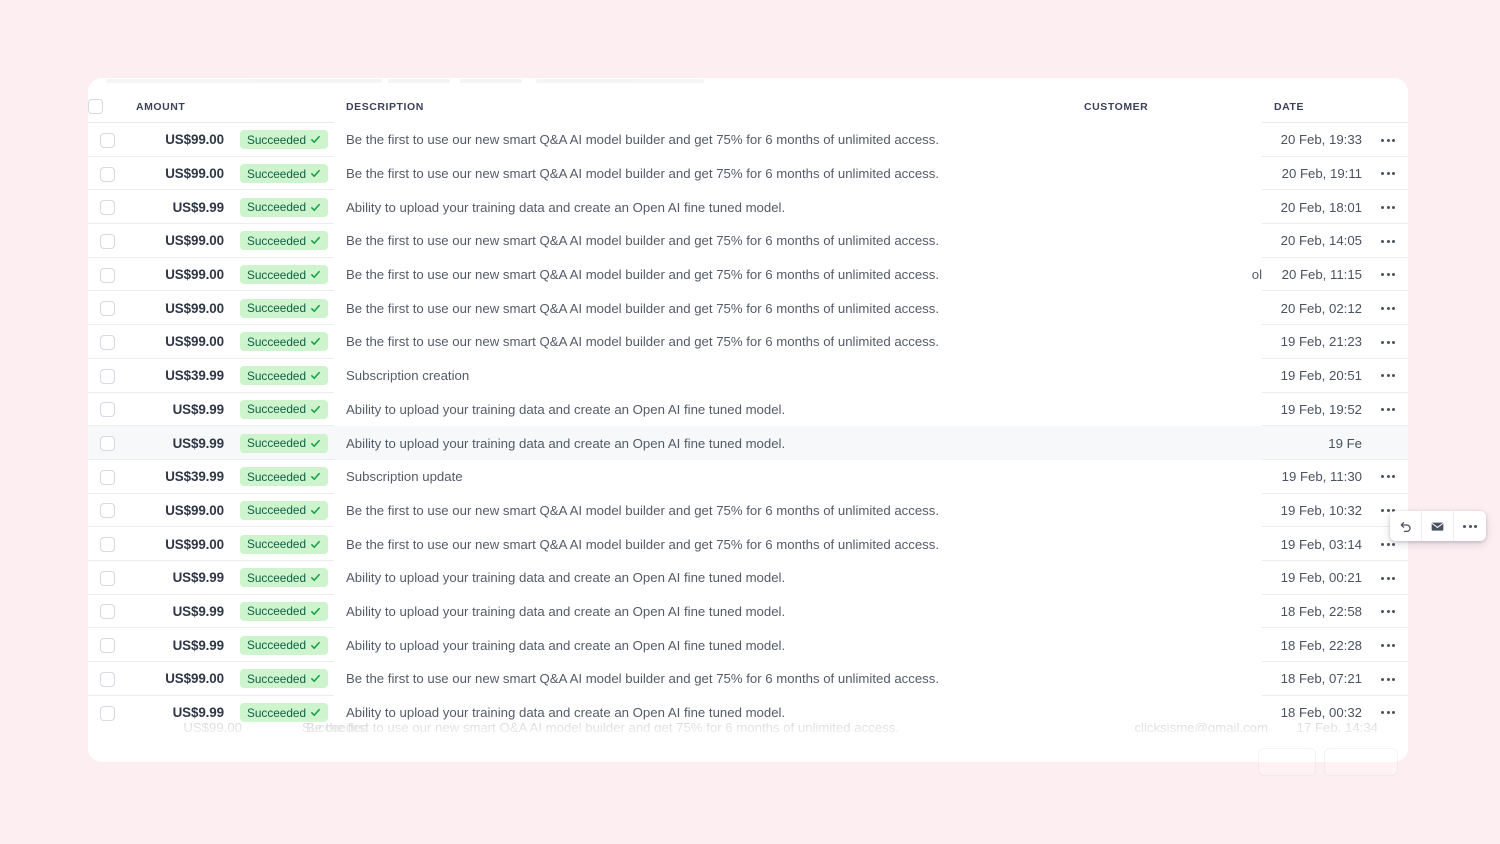 The width and height of the screenshot is (1500, 844). What do you see at coordinates (182, 476) in the screenshot?
I see `amount-cell: US$39.99` at bounding box center [182, 476].